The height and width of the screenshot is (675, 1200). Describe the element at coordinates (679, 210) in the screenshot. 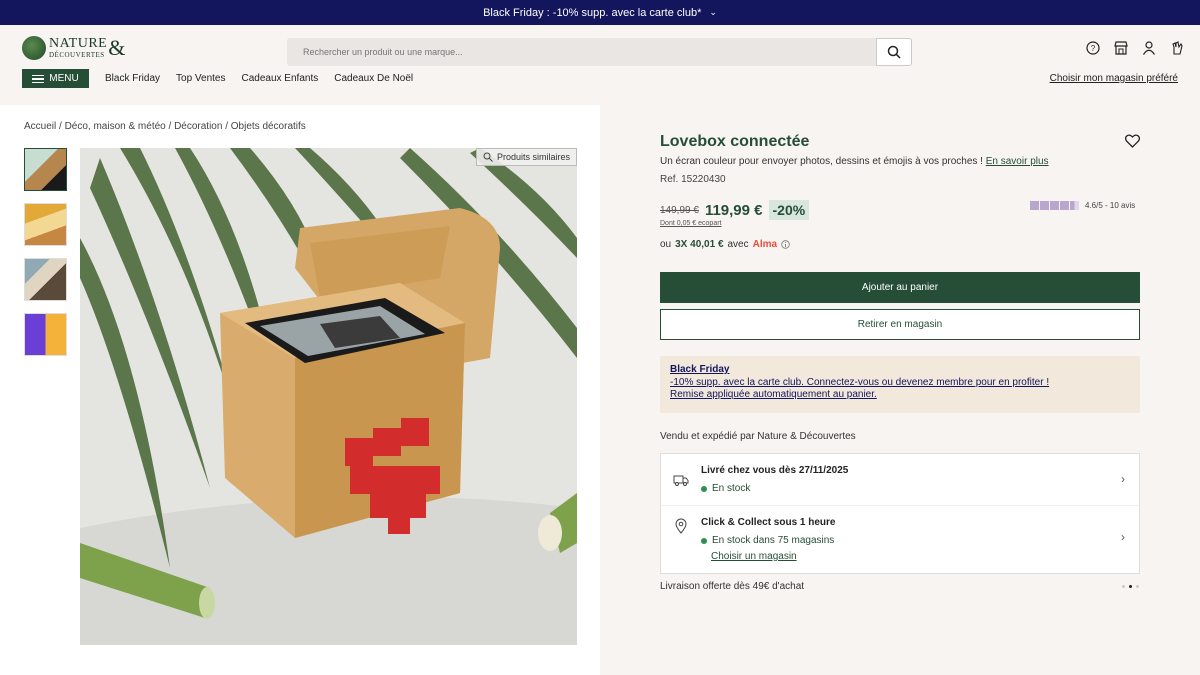

I see `old-price: 149,99 €` at that location.